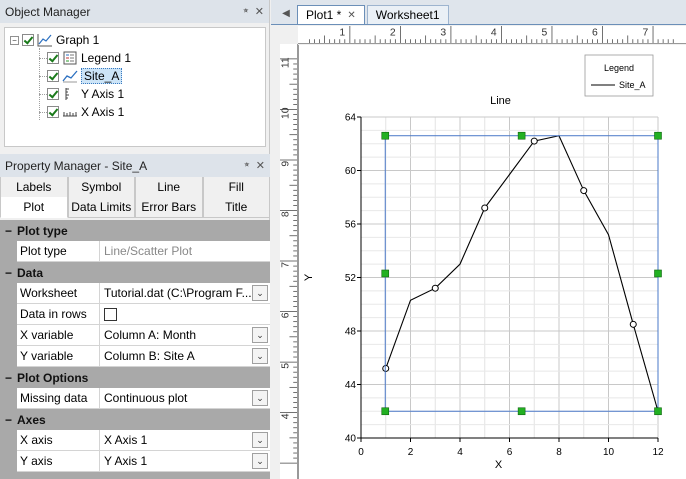  What do you see at coordinates (101, 207) in the screenshot?
I see `tab-data-limits: Data Limits` at bounding box center [101, 207].